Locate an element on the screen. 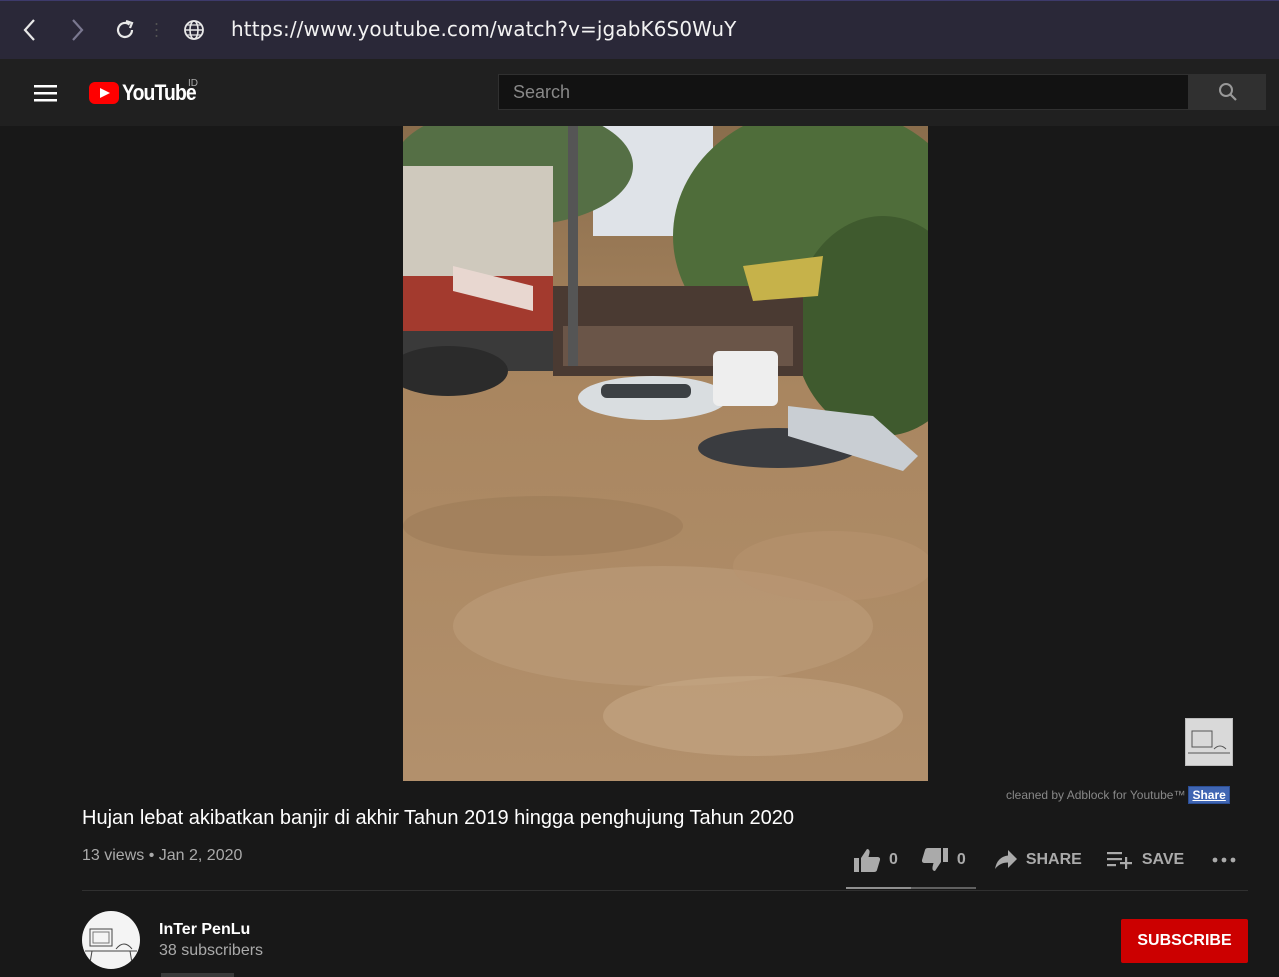 The height and width of the screenshot is (977, 1279). chevron-left-icon is located at coordinates (29, 30).